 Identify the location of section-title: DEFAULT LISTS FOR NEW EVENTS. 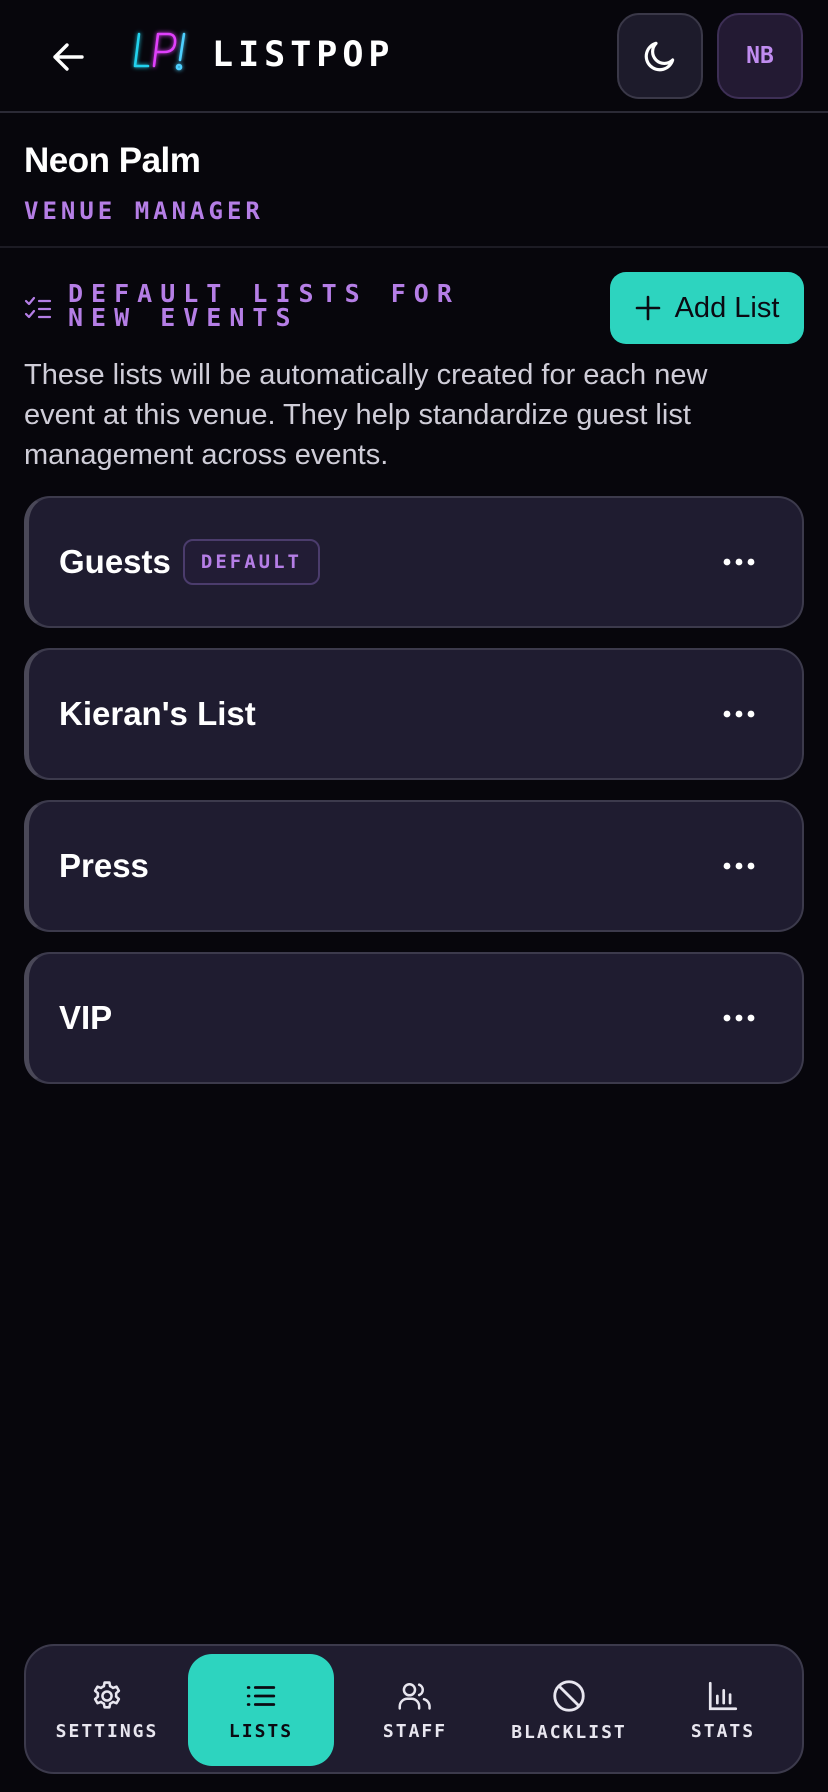
(264, 305).